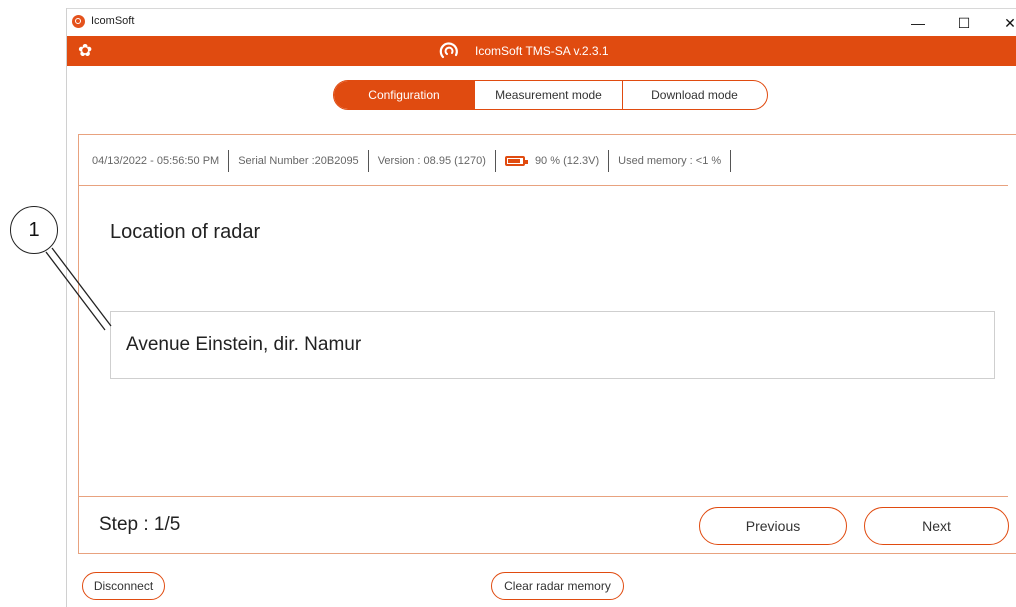 The height and width of the screenshot is (607, 1016). Describe the element at coordinates (448, 50) in the screenshot. I see `radar-logo-icon` at that location.